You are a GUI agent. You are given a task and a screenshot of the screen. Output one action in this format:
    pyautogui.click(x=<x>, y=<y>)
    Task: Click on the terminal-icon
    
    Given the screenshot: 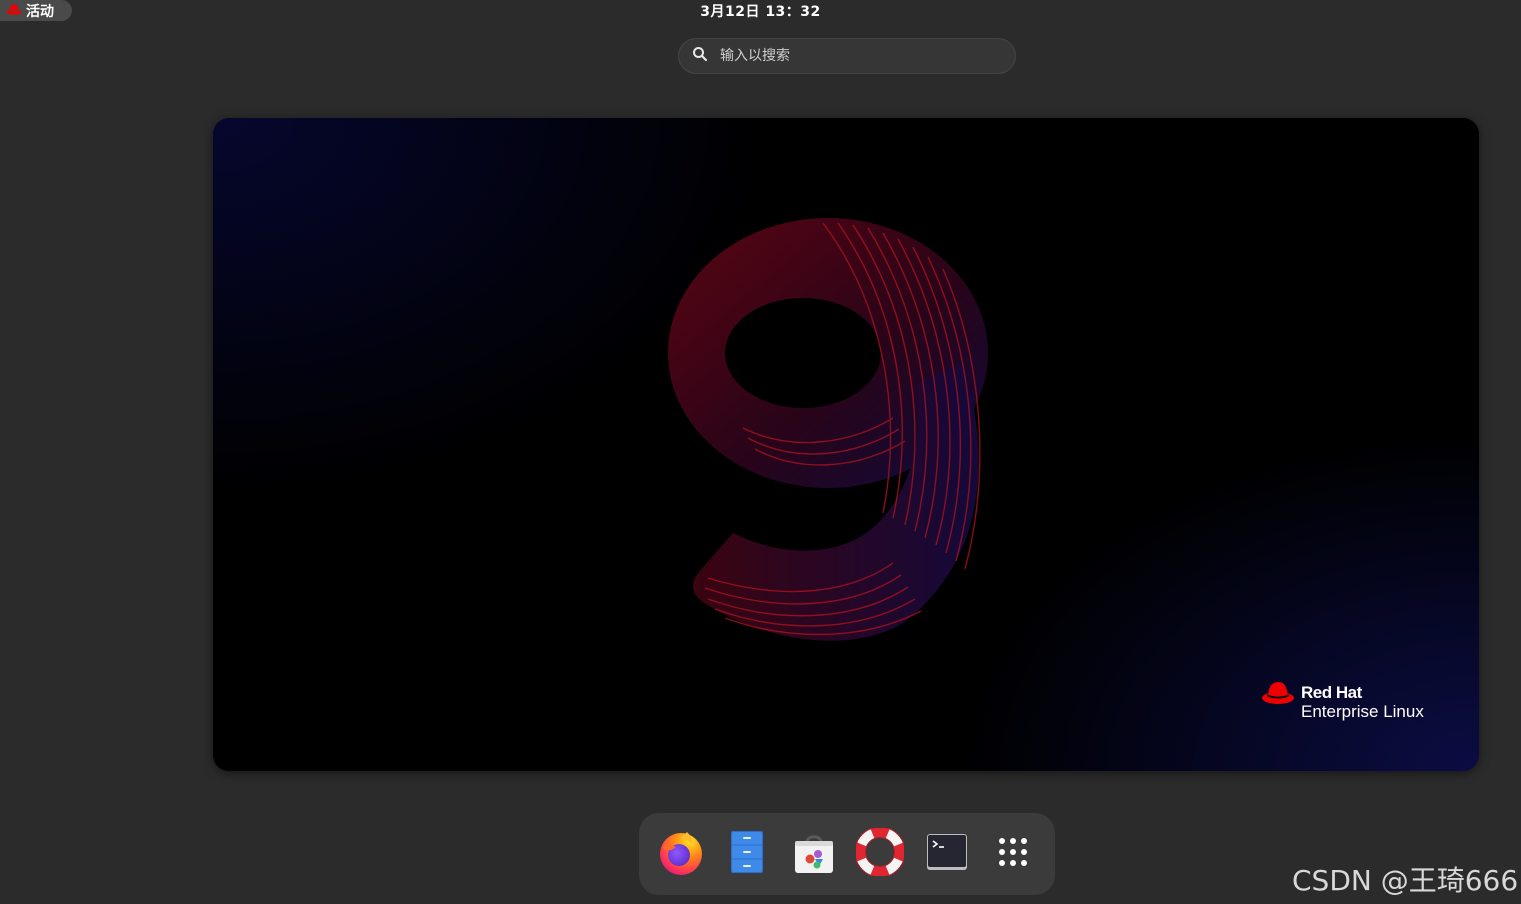 What is the action you would take?
    pyautogui.click(x=947, y=854)
    